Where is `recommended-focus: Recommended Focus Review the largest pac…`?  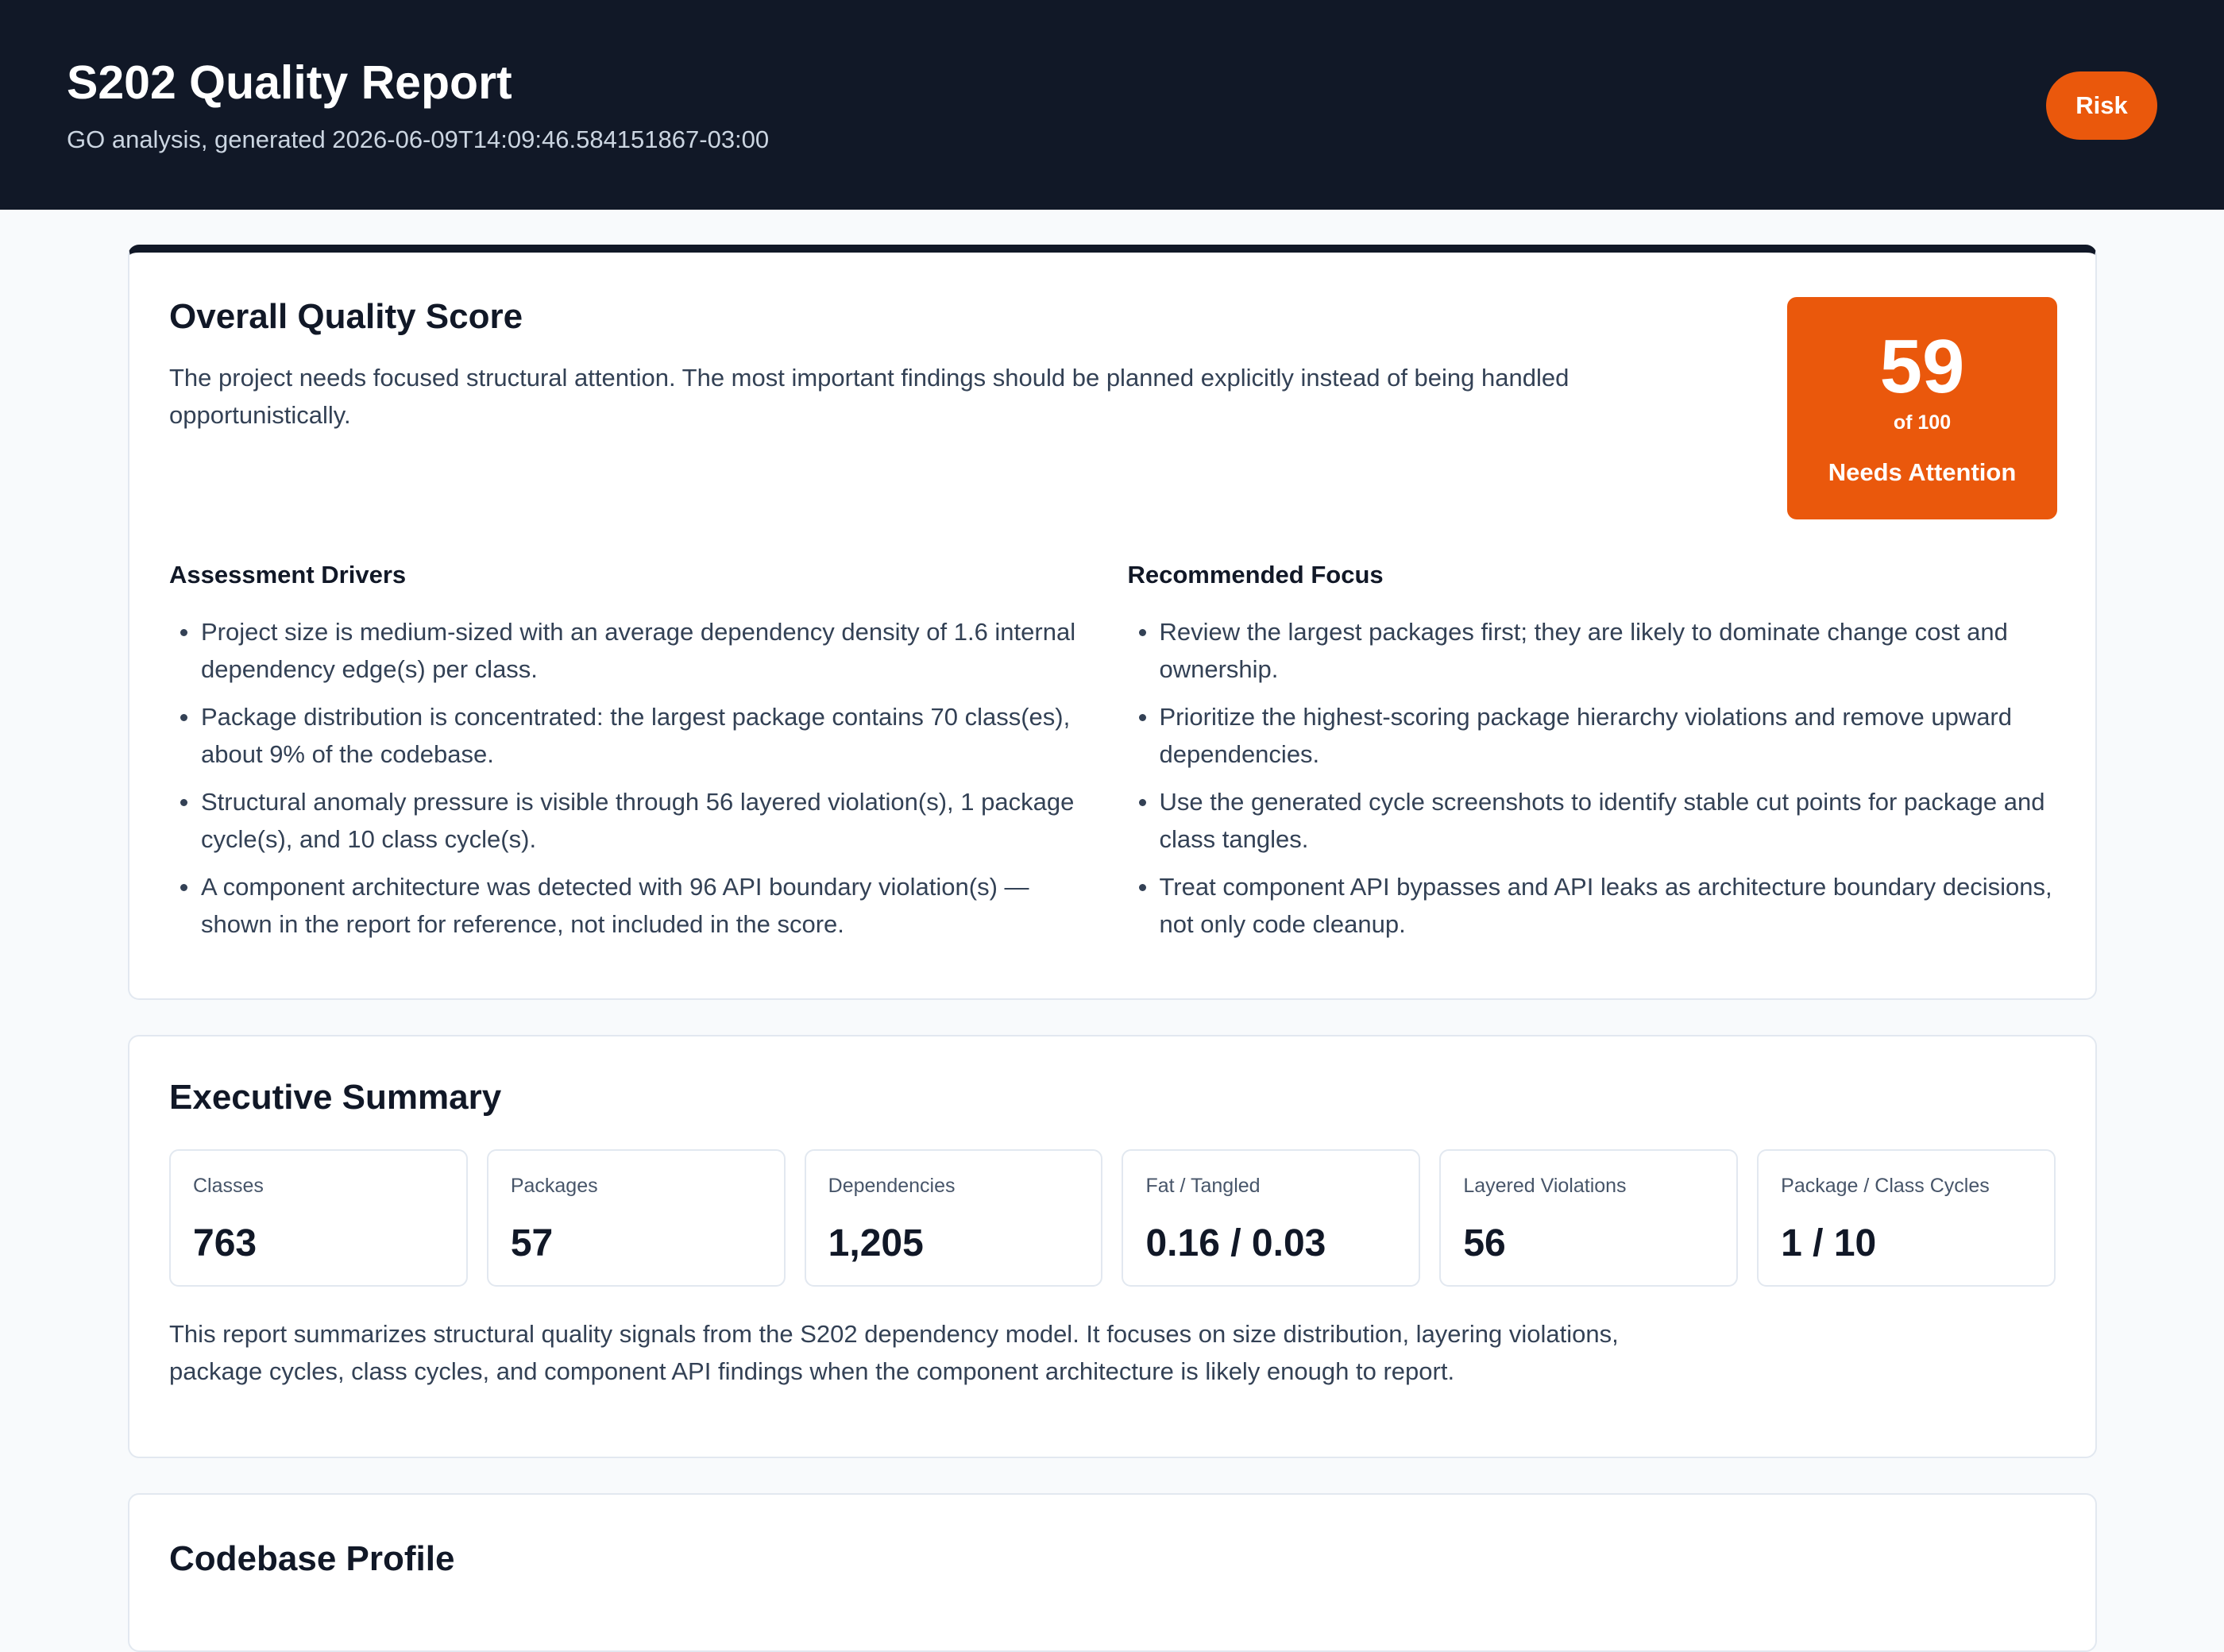
recommended-focus: Recommended Focus Review the largest pac… is located at coordinates (1592, 757).